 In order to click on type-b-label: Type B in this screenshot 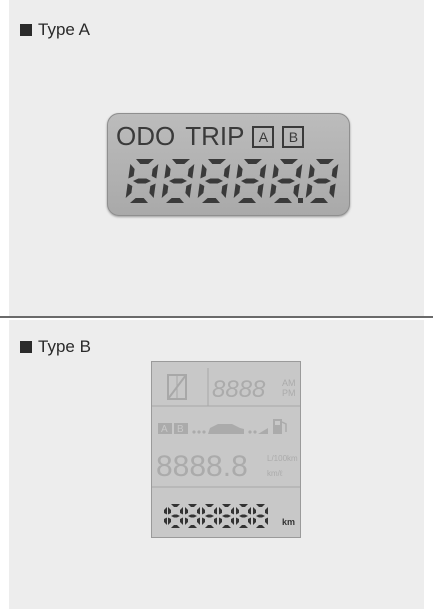, I will do `click(55, 347)`.